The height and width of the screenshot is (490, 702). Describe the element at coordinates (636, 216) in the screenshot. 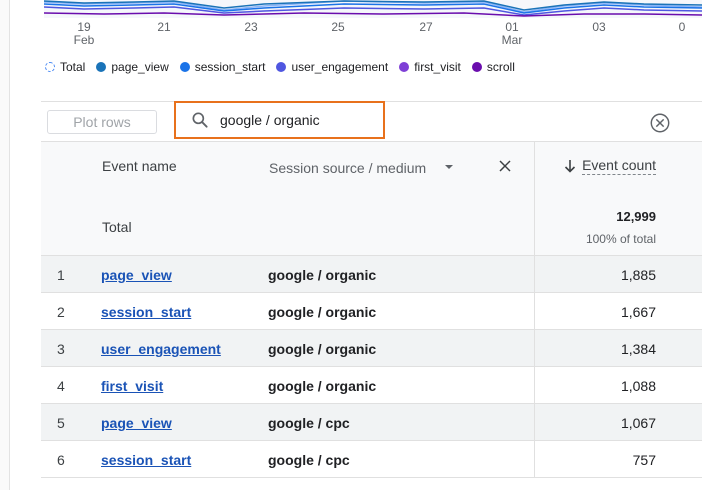

I see `total-value: 12,999` at that location.